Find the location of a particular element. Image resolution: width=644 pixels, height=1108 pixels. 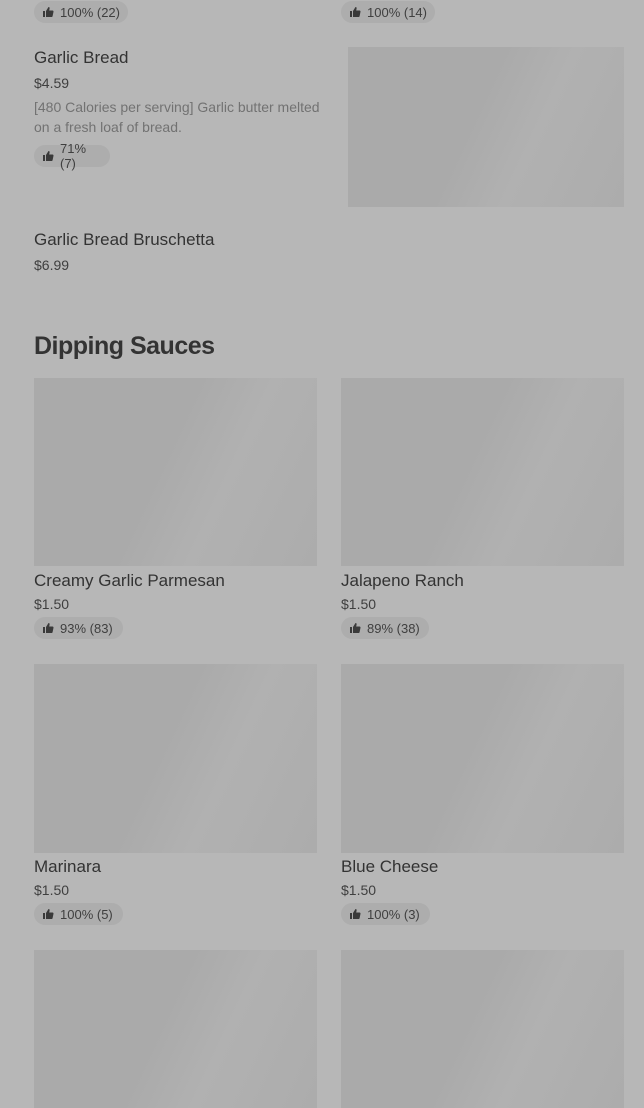

item-name: Garlic Bread is located at coordinates (81, 57).